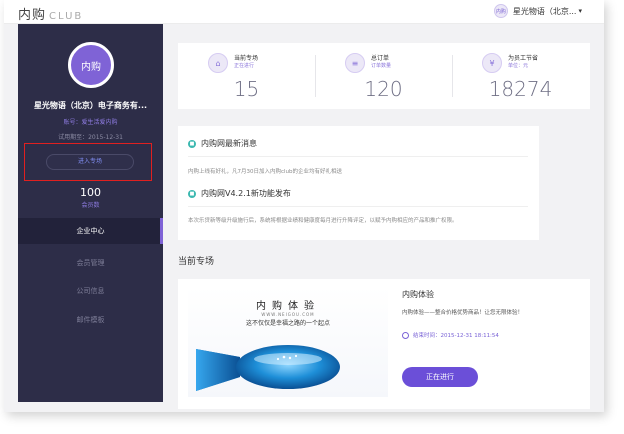  What do you see at coordinates (288, 342) in the screenshot?
I see `sale-banner: 内购体验 WWW.NEIGOU.COM 这不仅仅是幸福之路的一个起点` at bounding box center [288, 342].